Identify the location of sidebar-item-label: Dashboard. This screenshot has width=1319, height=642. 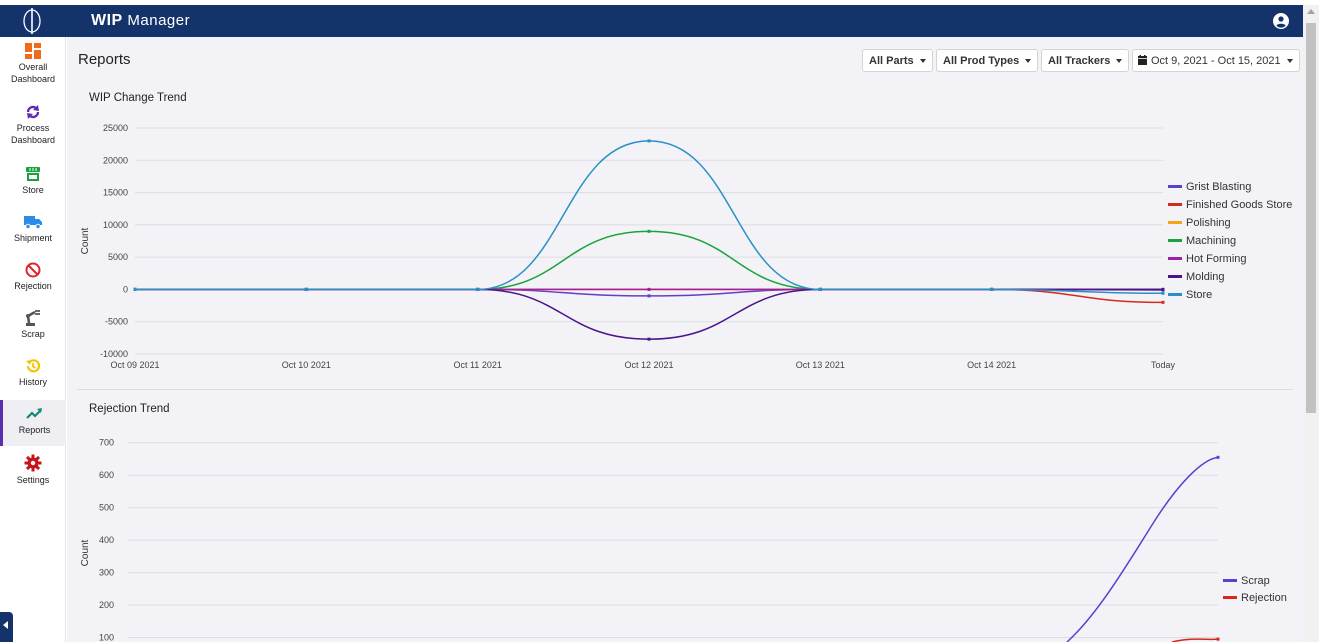
(33, 140).